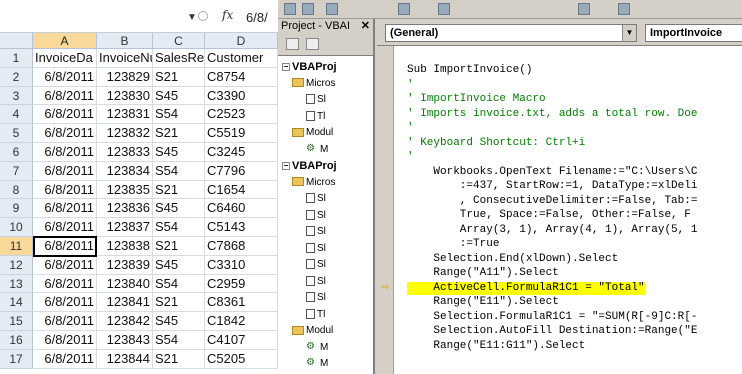  Describe the element at coordinates (125, 284) in the screenshot. I see `table-cell: 123840` at that location.